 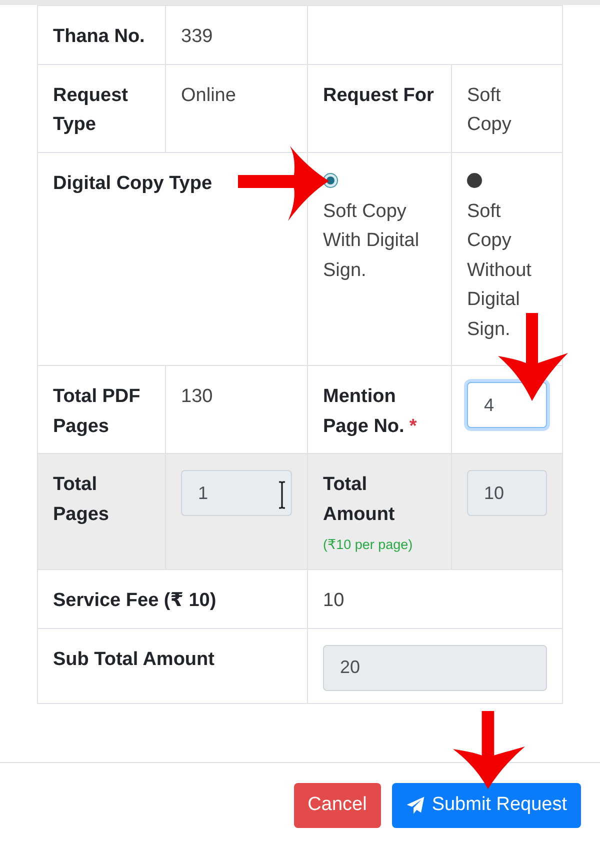 I want to click on field-label: Thana No., so click(x=99, y=36).